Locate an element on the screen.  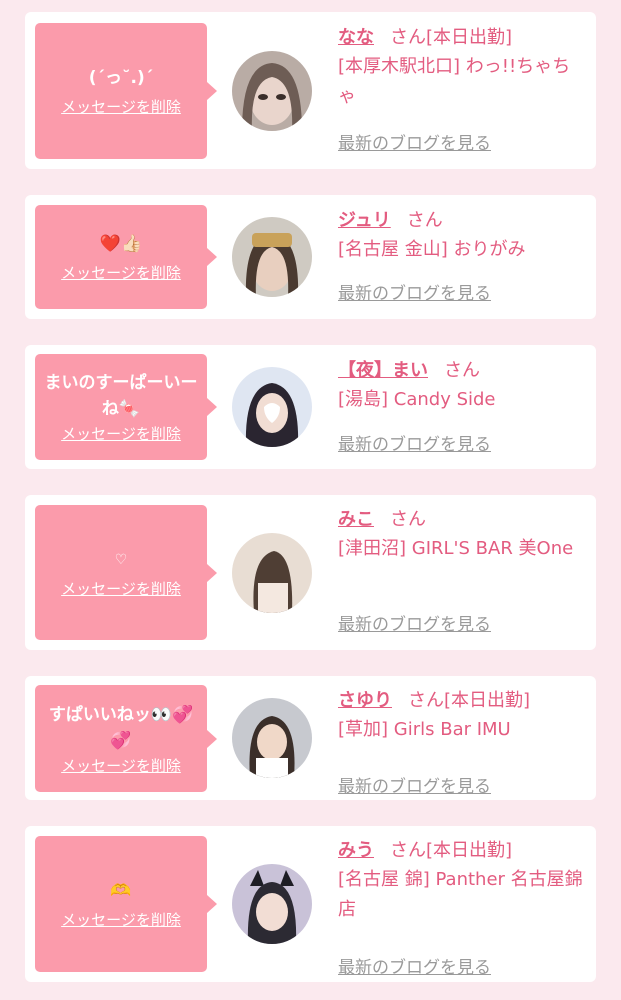
shop-name: [名古屋 錦] Panther 名古屋錦店 is located at coordinates (460, 894).